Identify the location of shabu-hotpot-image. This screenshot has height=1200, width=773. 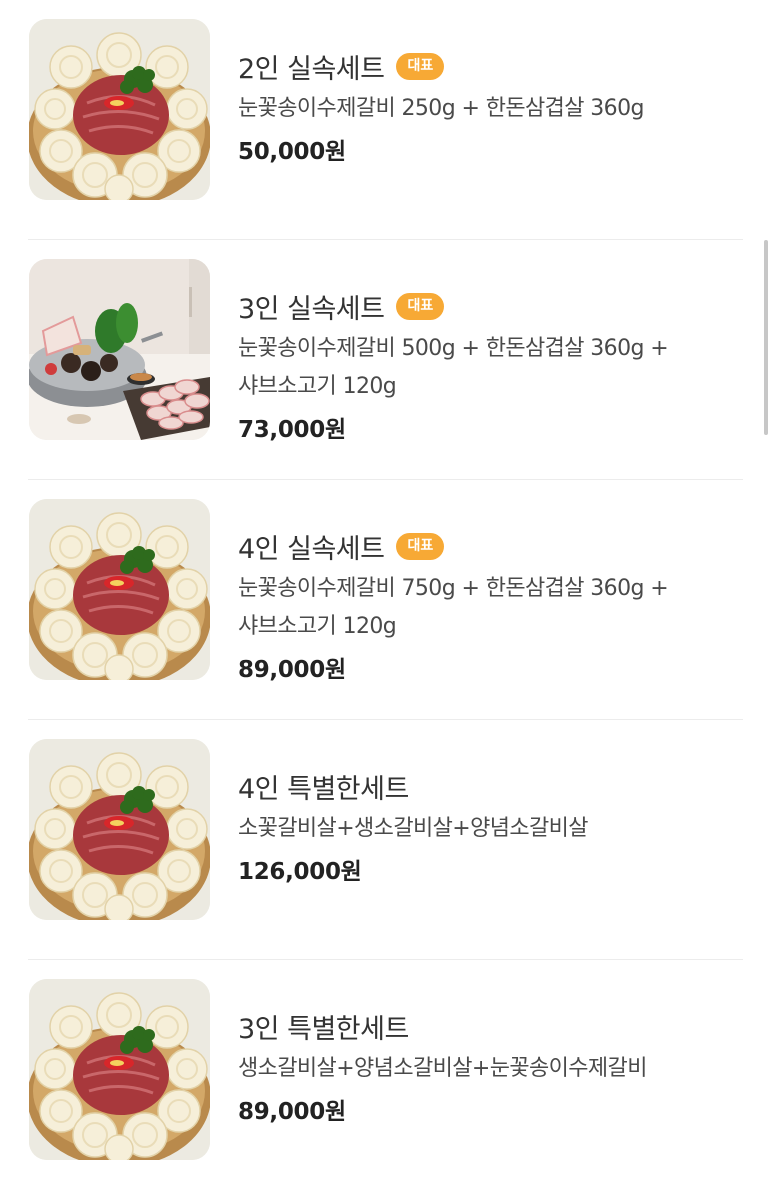
(119, 349).